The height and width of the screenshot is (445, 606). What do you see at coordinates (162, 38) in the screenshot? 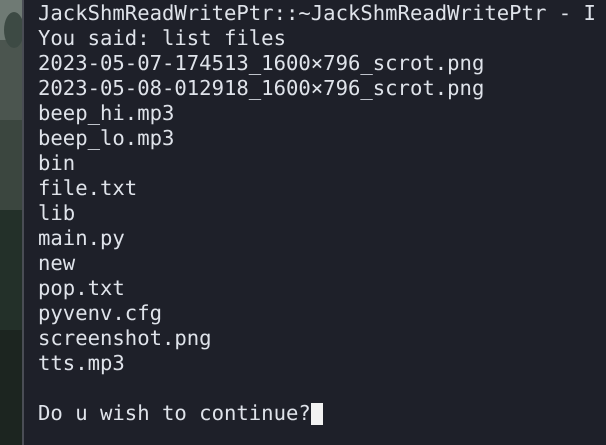
I see `terminal-line: You said: list files` at bounding box center [162, 38].